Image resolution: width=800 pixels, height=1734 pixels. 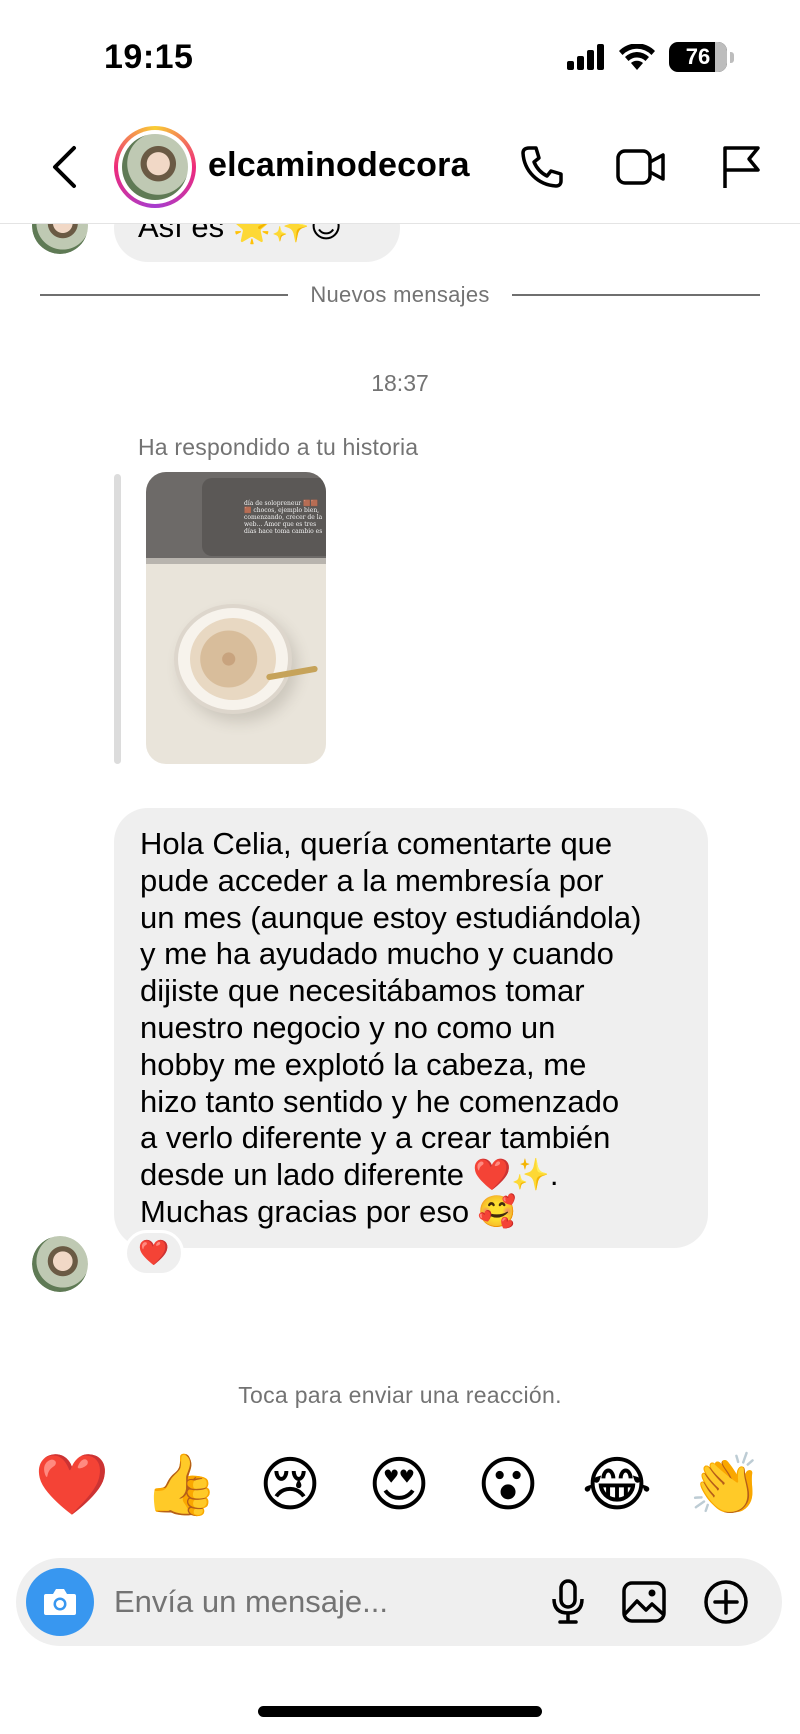 I want to click on home-indicator, so click(x=400, y=1711).